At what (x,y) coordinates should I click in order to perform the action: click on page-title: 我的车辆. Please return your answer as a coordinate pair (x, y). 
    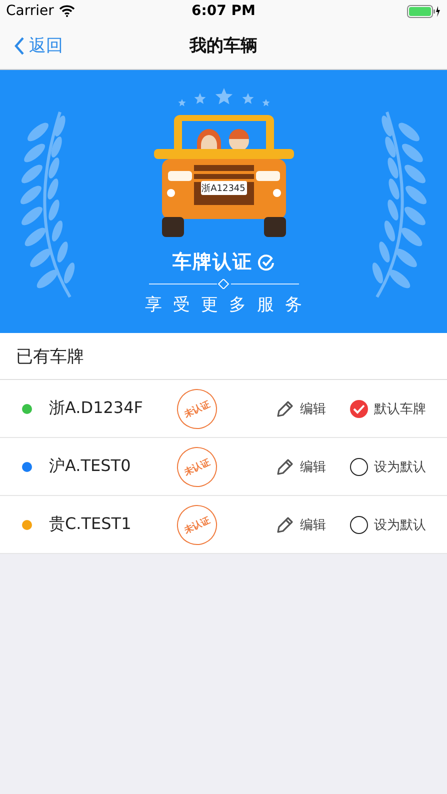
    Looking at the image, I should click on (224, 46).